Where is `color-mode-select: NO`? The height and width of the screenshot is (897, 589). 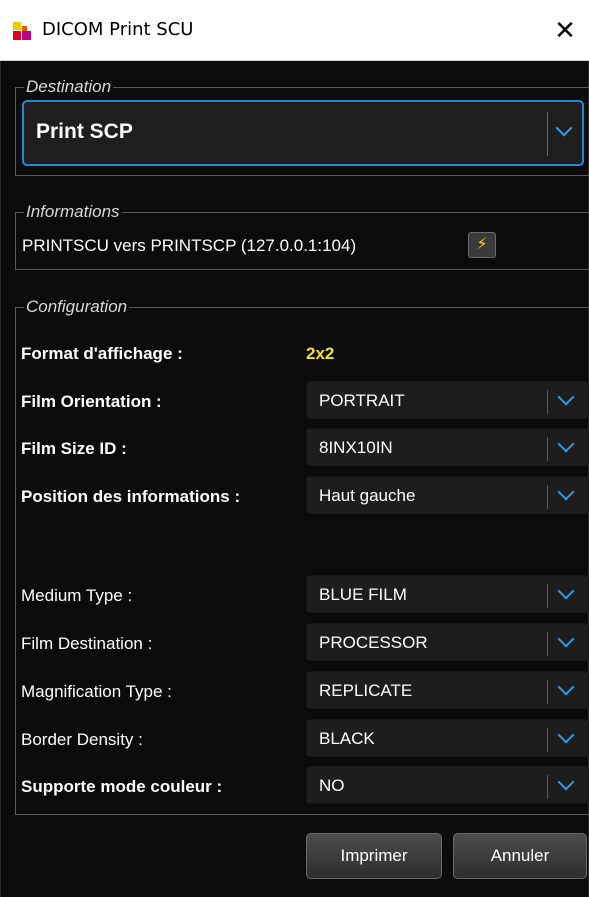
color-mode-select: NO is located at coordinates (447, 785).